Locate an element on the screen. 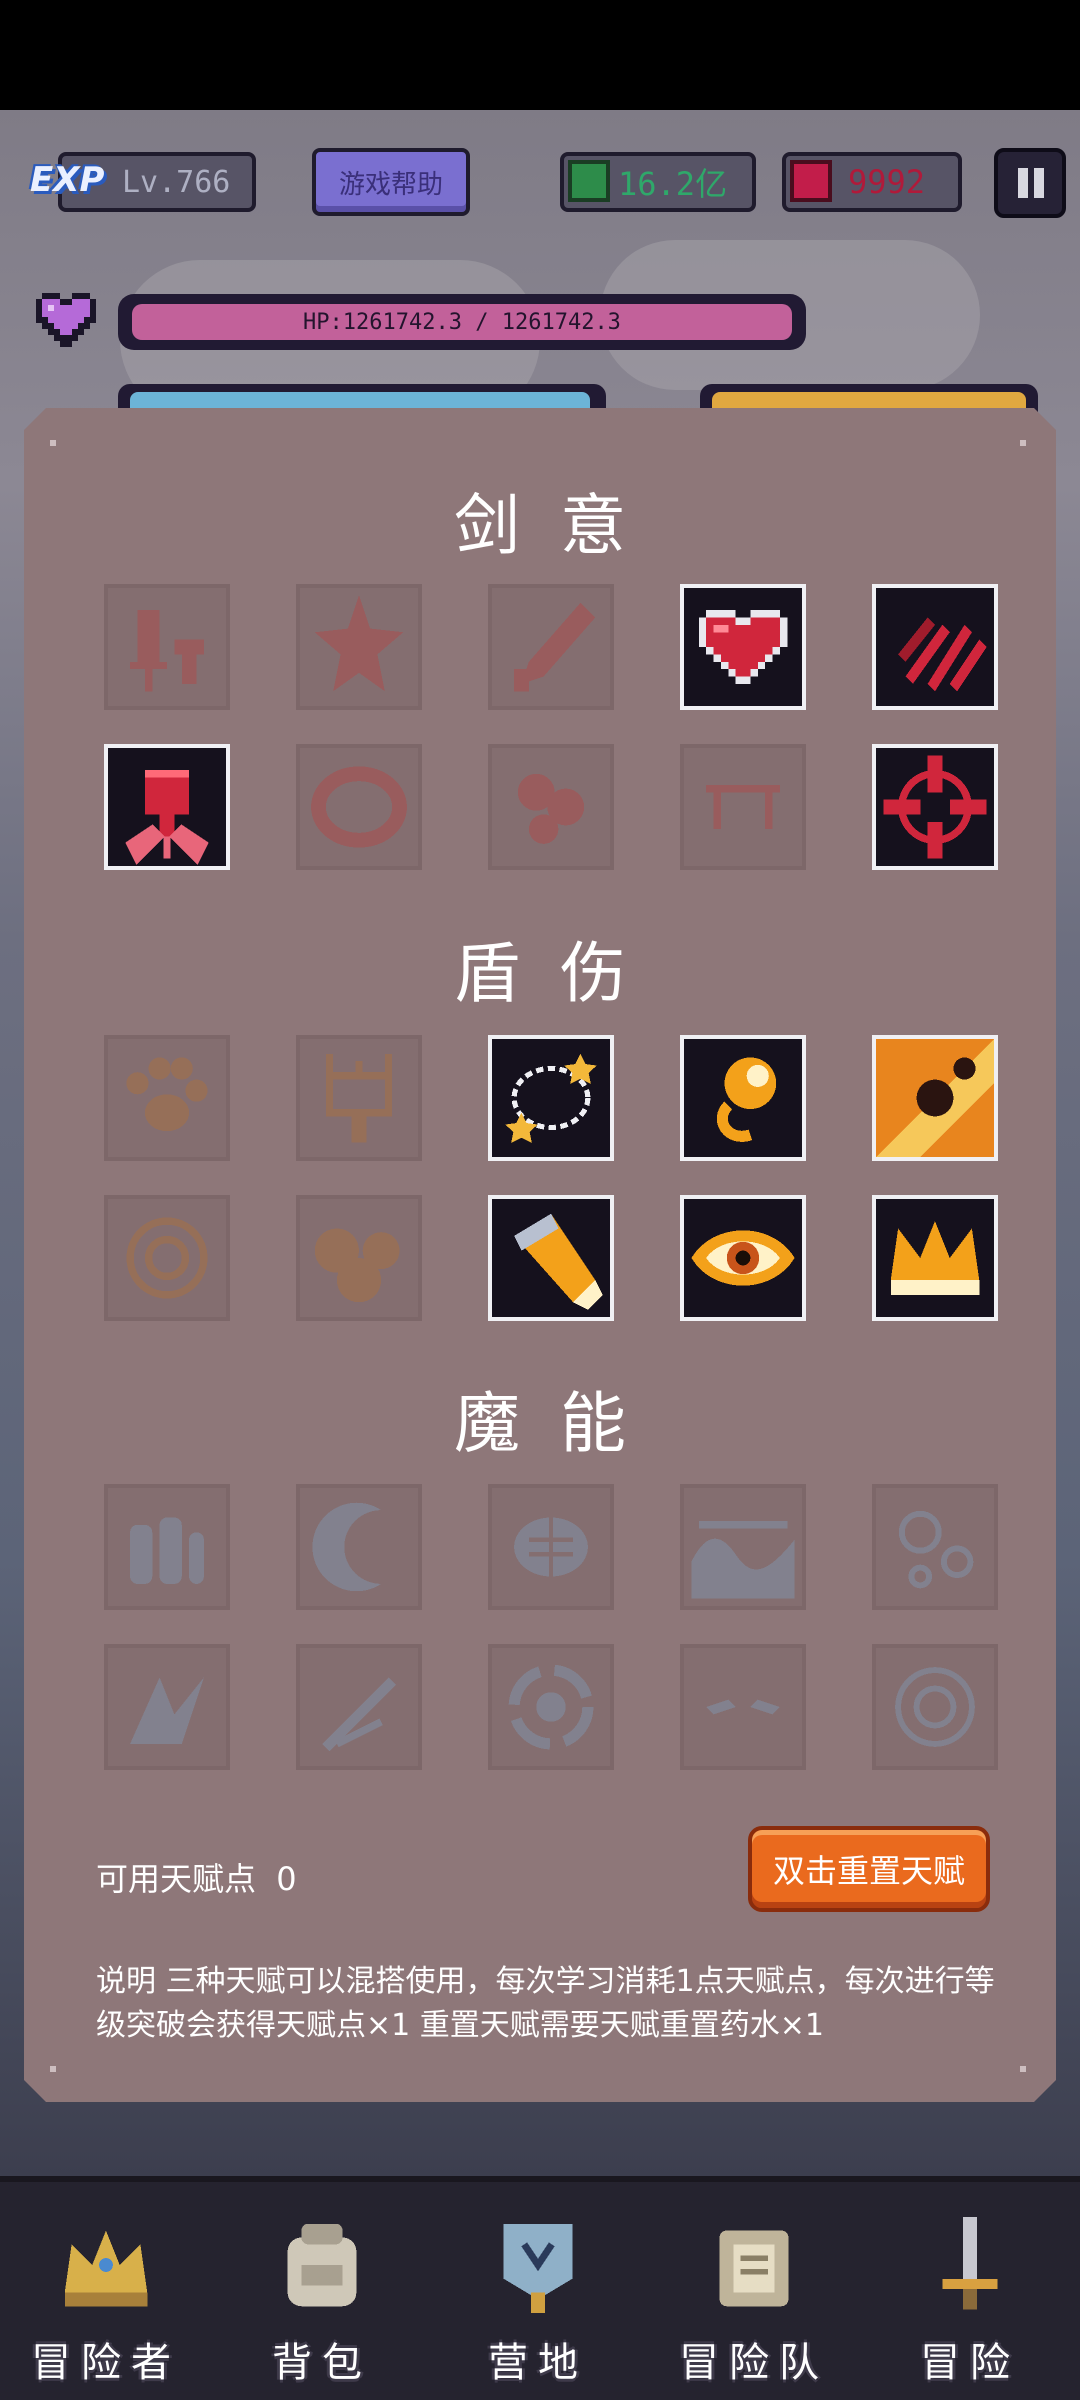  blood-drops-icon is located at coordinates (551, 807).